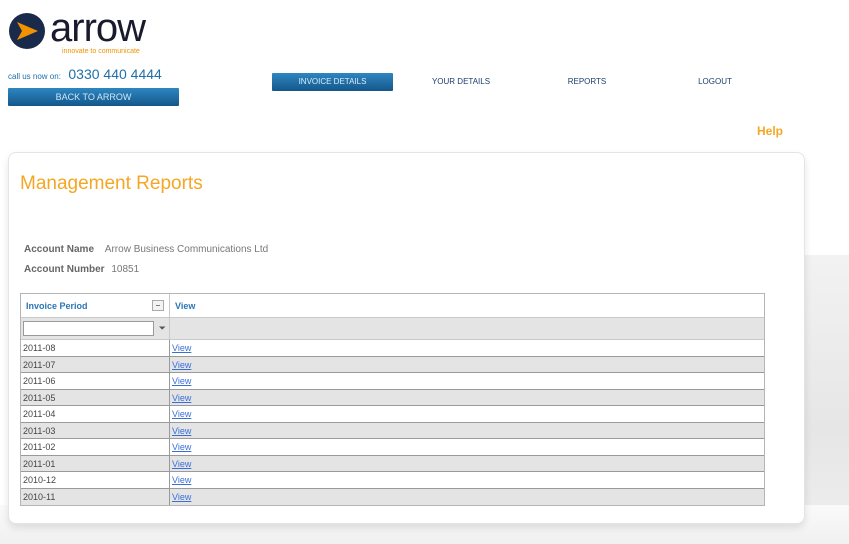 The width and height of the screenshot is (849, 544). I want to click on period-filter-input, so click(88, 328).